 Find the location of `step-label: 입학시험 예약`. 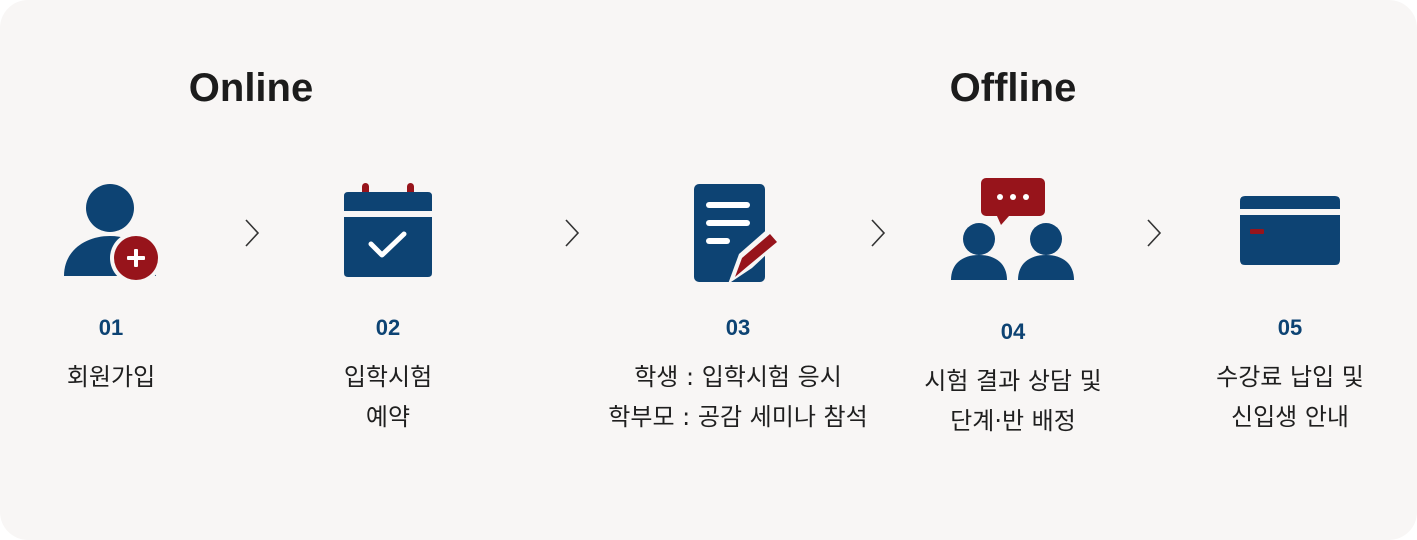

step-label: 입학시험 예약 is located at coordinates (388, 397).